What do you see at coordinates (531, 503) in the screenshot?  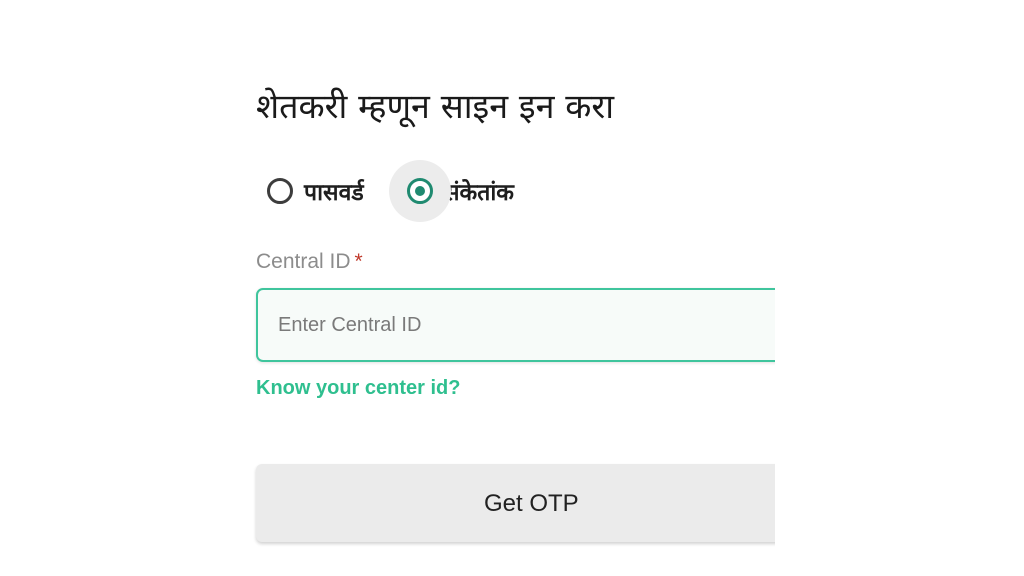 I see `get-otp-label: Get OTP` at bounding box center [531, 503].